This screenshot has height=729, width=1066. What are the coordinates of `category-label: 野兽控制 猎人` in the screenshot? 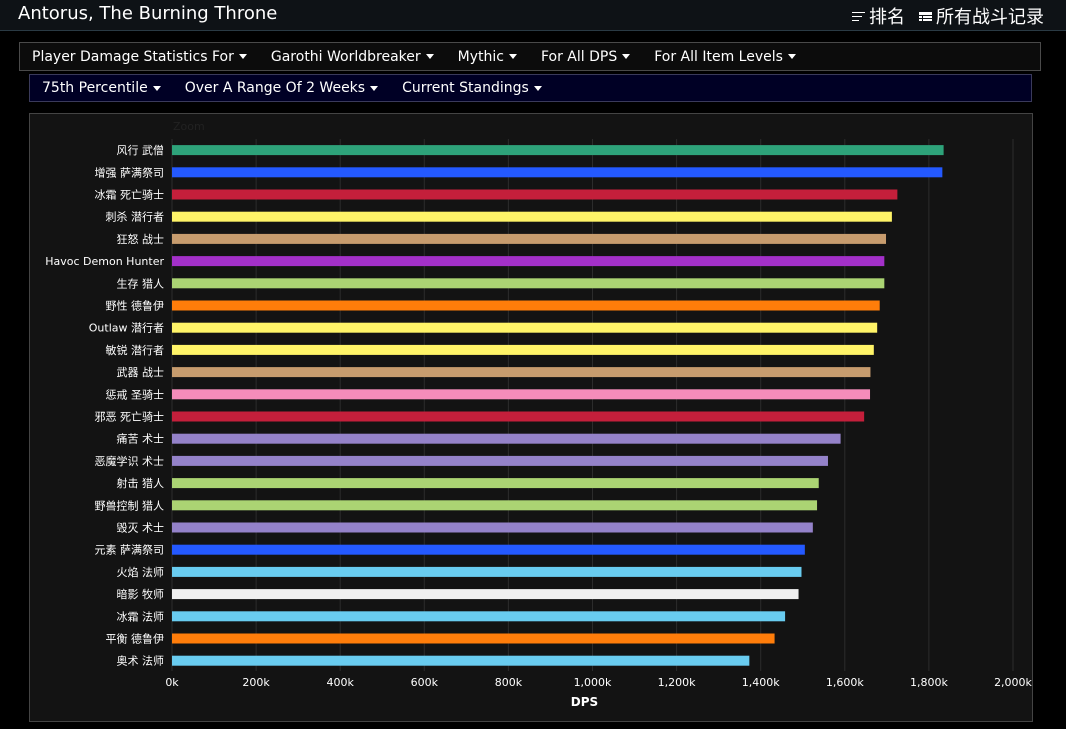 It's located at (130, 505).